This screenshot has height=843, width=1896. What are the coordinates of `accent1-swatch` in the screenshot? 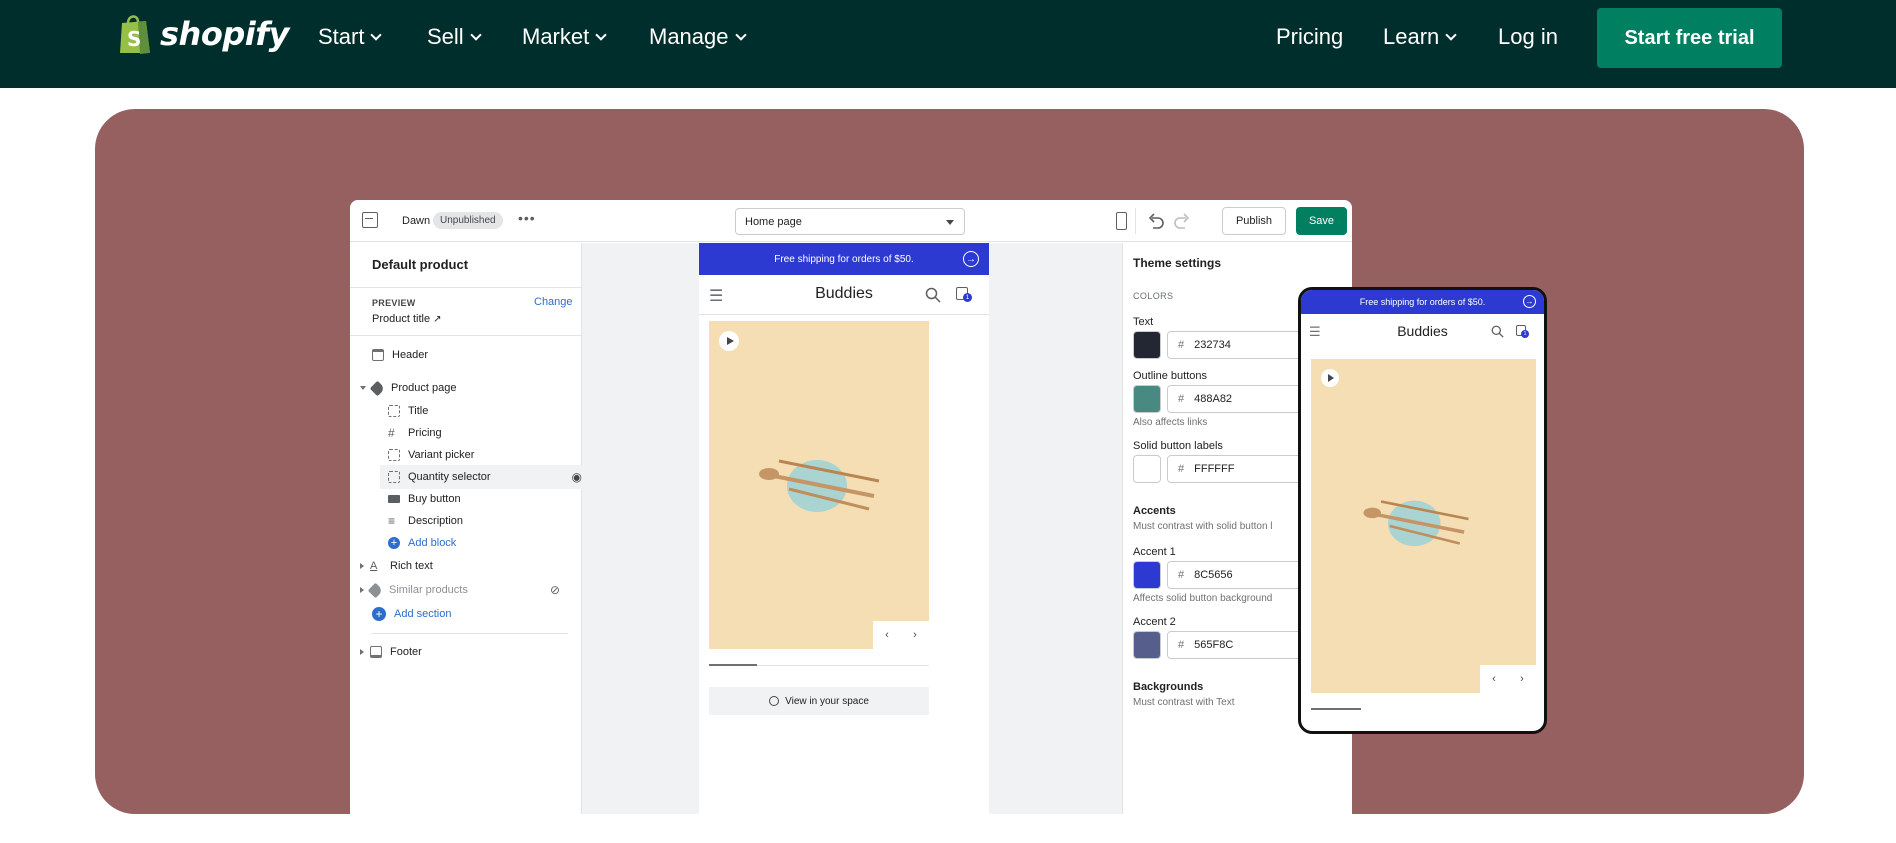 It's located at (1147, 575).